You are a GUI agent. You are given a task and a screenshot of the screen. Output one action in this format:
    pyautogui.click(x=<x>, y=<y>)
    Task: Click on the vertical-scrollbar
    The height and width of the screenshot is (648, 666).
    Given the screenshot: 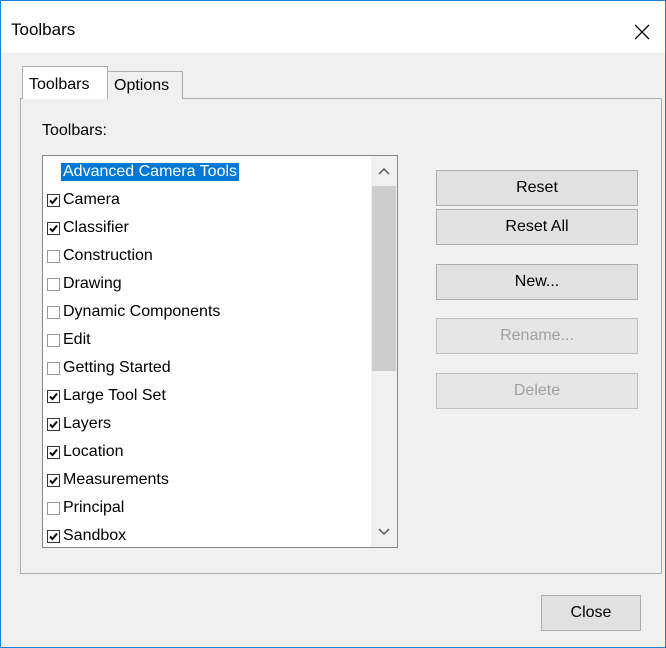 What is the action you would take?
    pyautogui.click(x=384, y=351)
    